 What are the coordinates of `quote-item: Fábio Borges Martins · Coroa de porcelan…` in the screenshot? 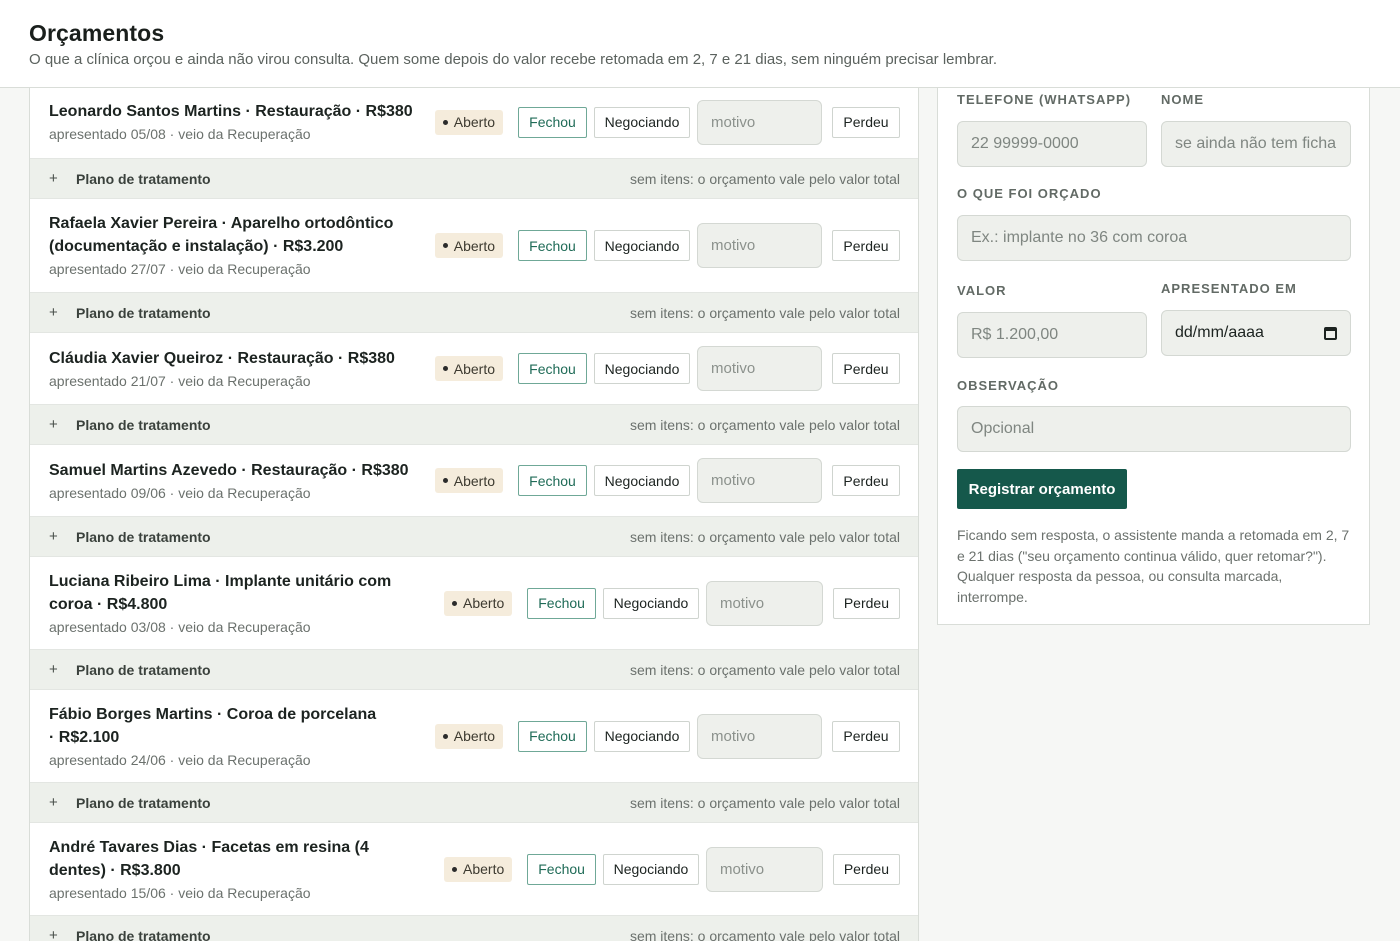 It's located at (474, 756).